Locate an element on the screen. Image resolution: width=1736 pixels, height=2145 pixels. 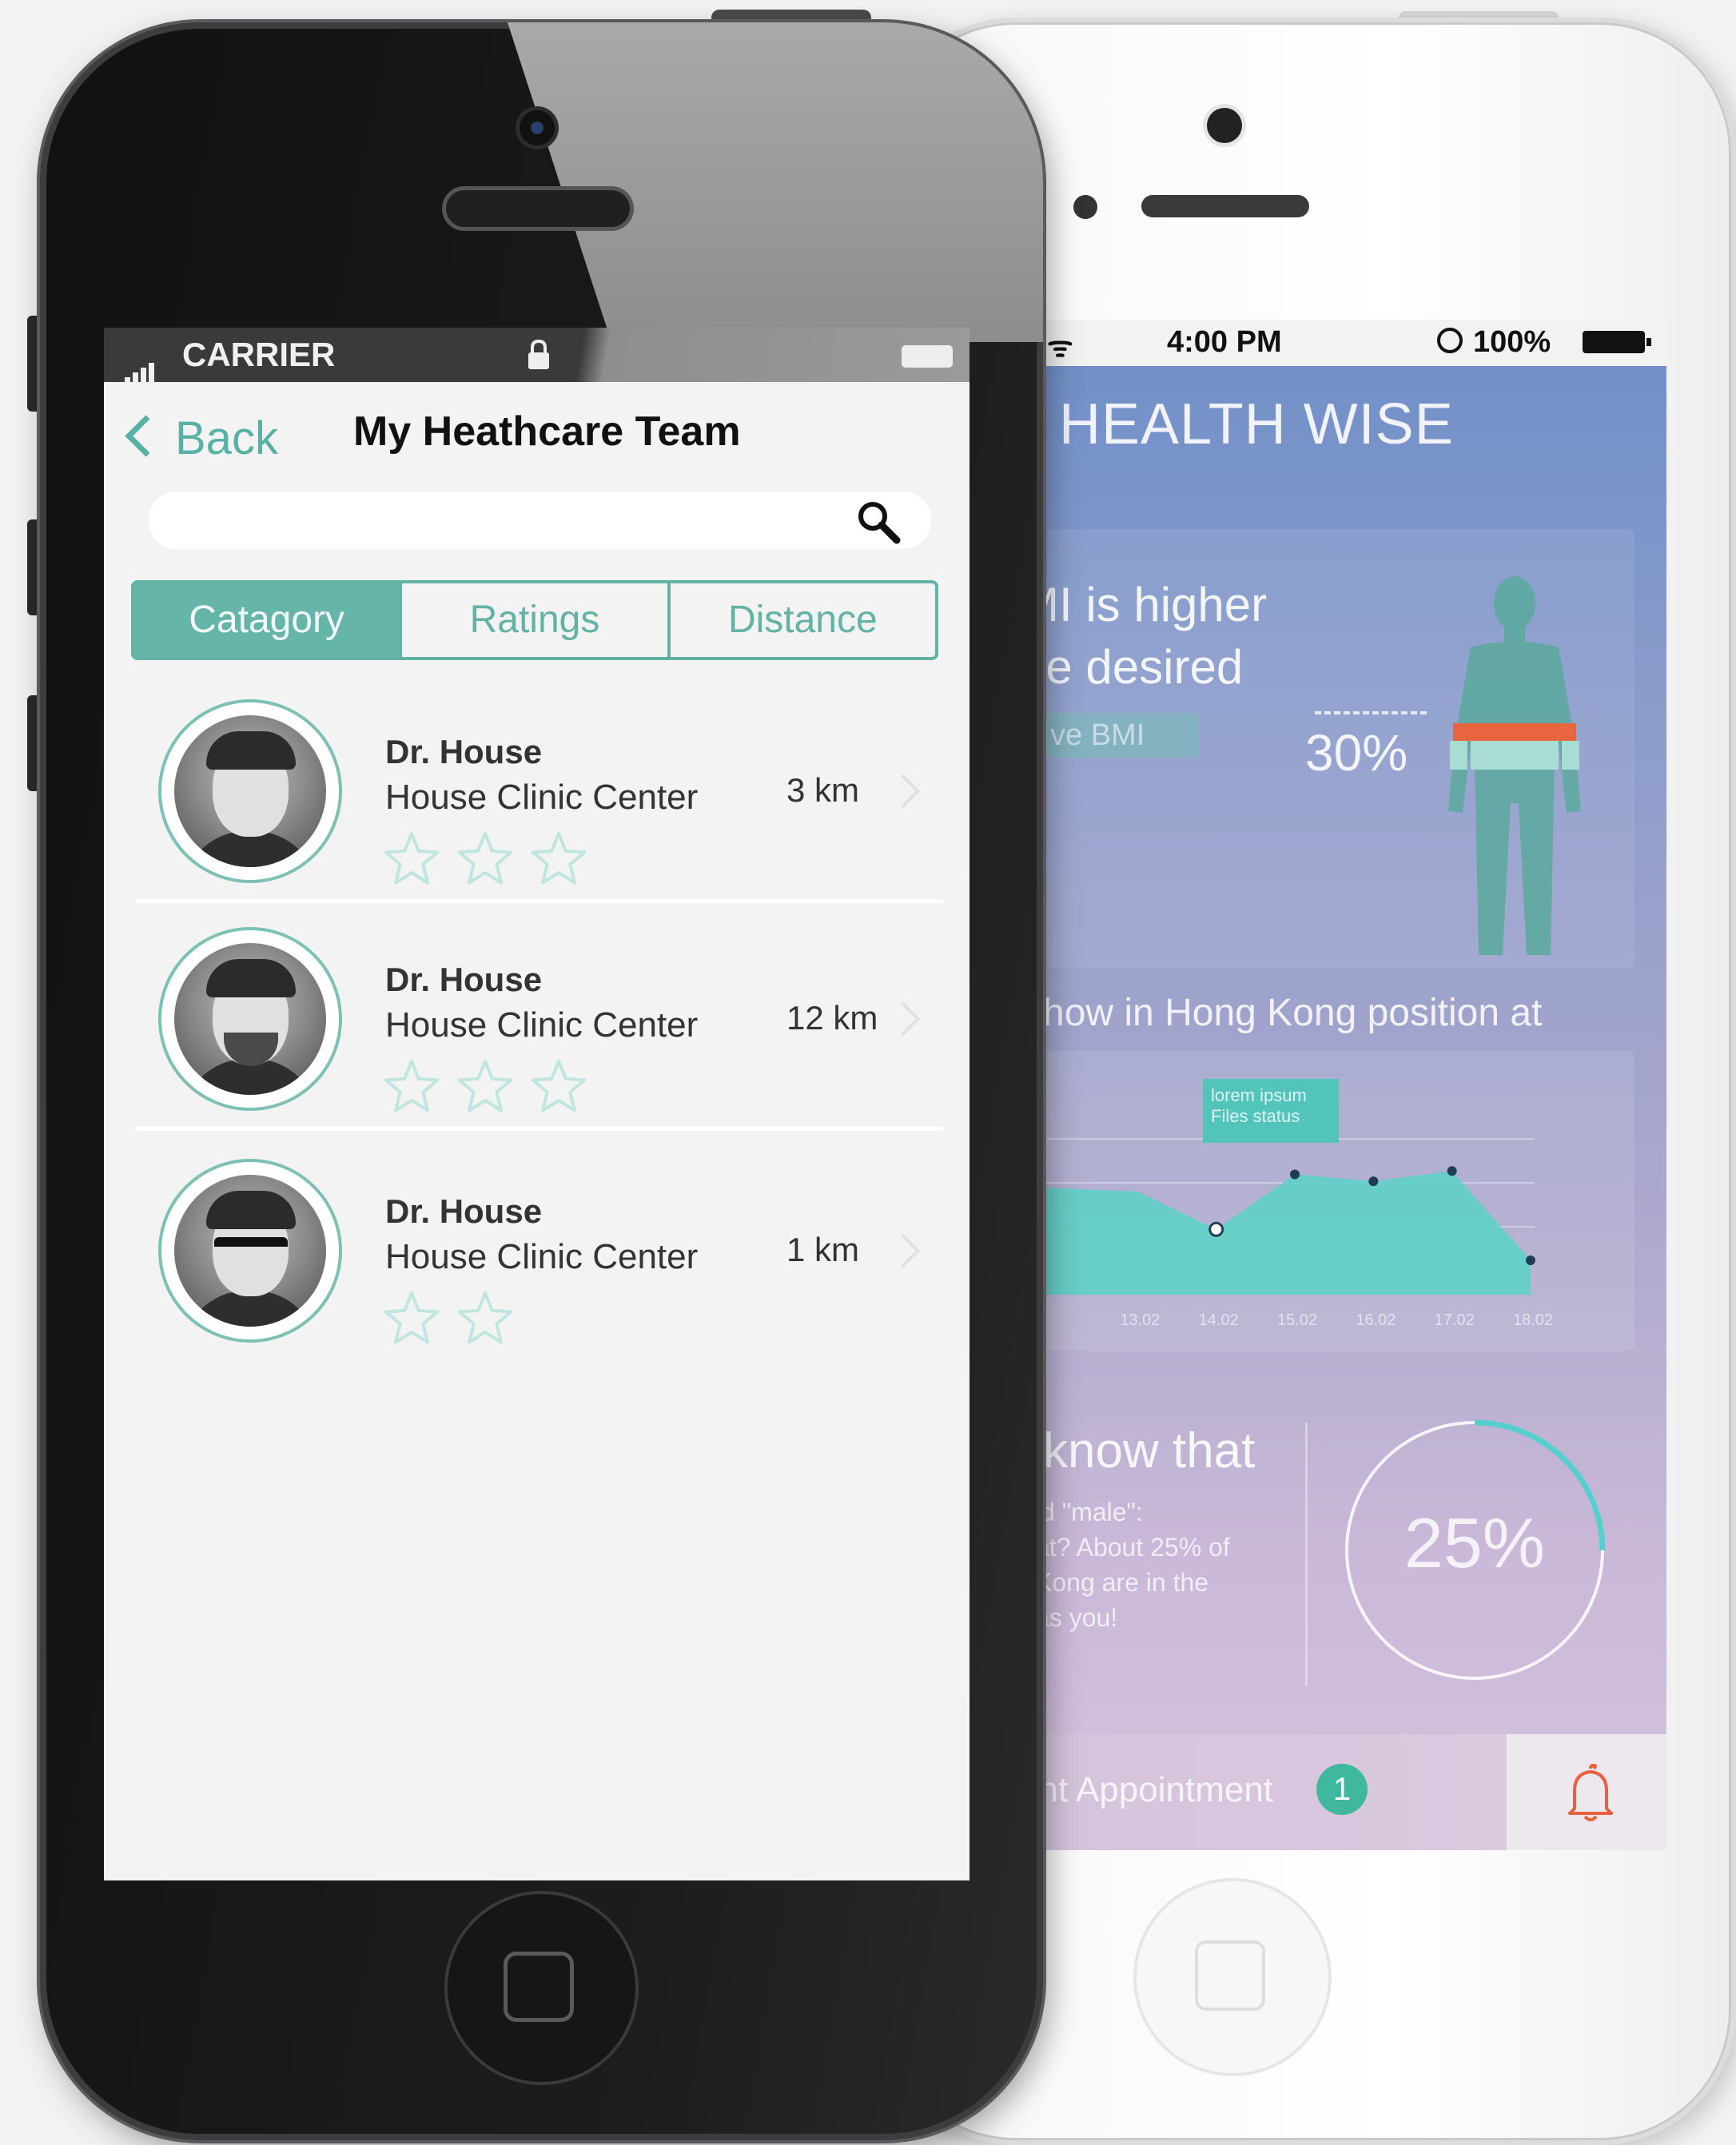
tooltip-line-2: Files status is located at coordinates (1255, 1116).